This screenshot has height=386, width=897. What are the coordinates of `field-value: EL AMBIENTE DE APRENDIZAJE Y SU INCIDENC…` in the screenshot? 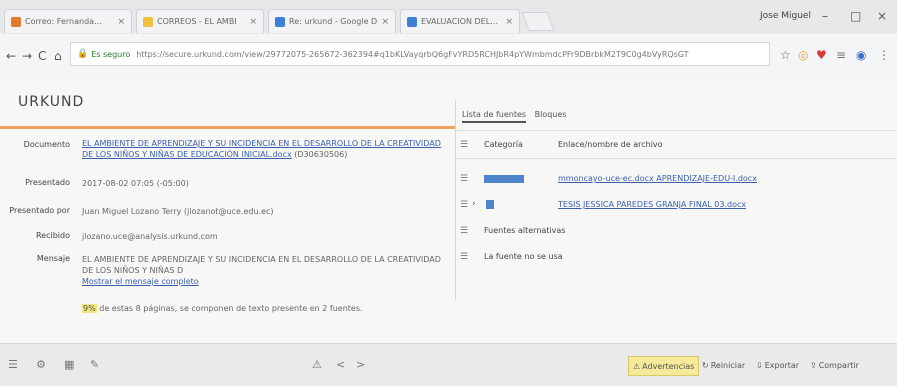 It's located at (266, 270).